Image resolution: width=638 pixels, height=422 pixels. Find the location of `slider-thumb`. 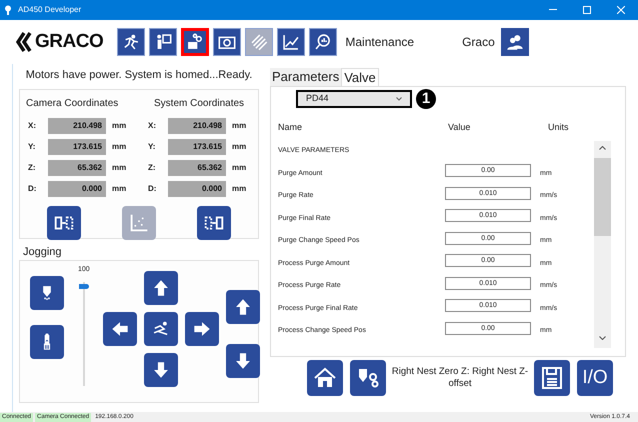

slider-thumb is located at coordinates (83, 287).